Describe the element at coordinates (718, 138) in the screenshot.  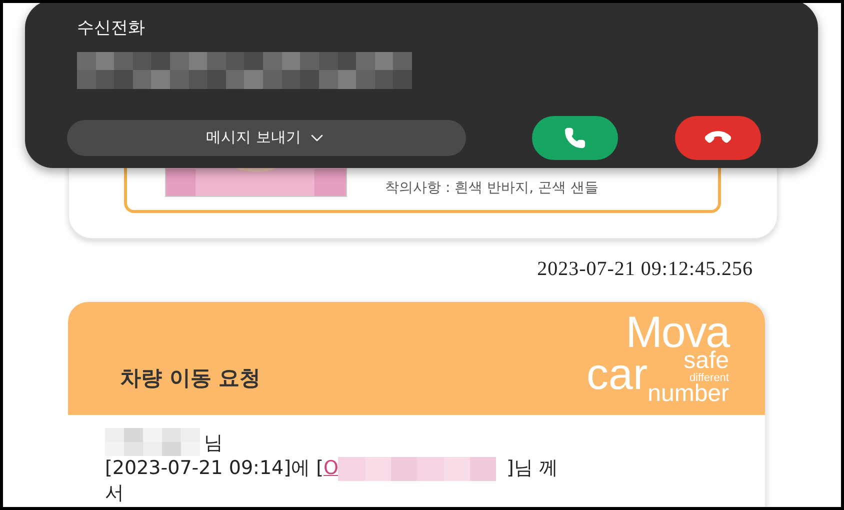
I see `decline-button` at that location.